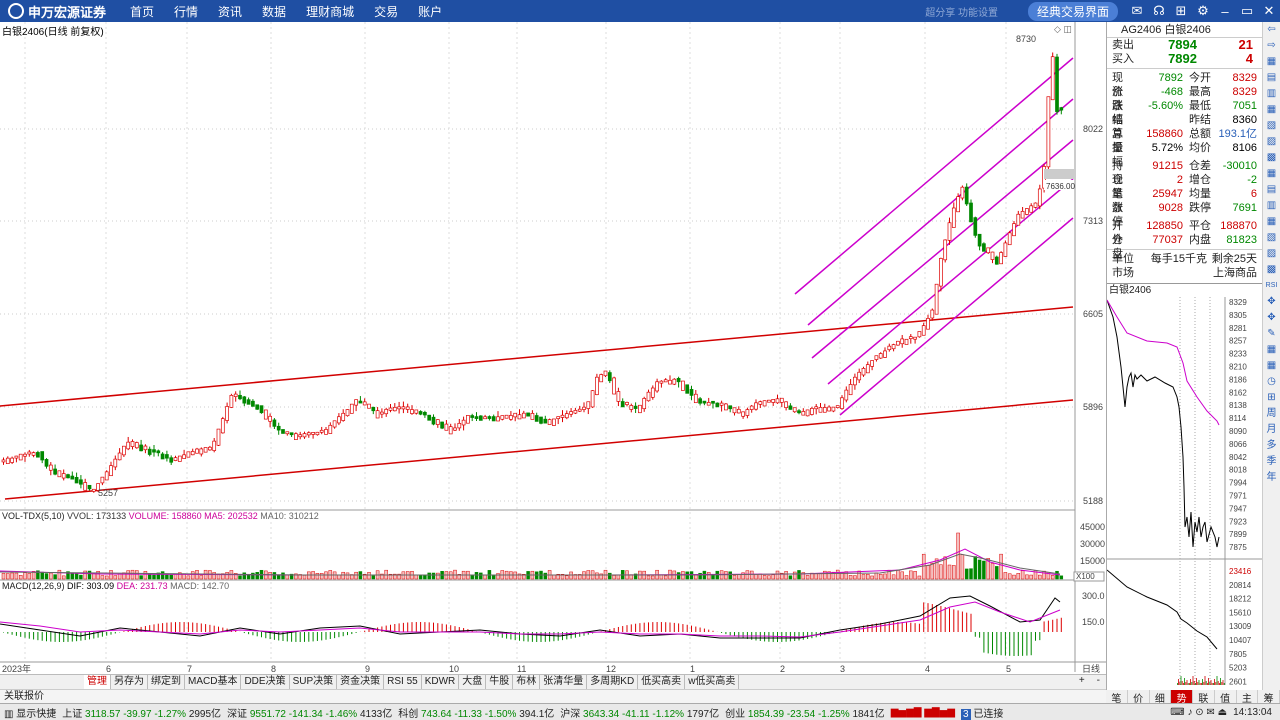  I want to click on nav-market: 行情, so click(186, 11).